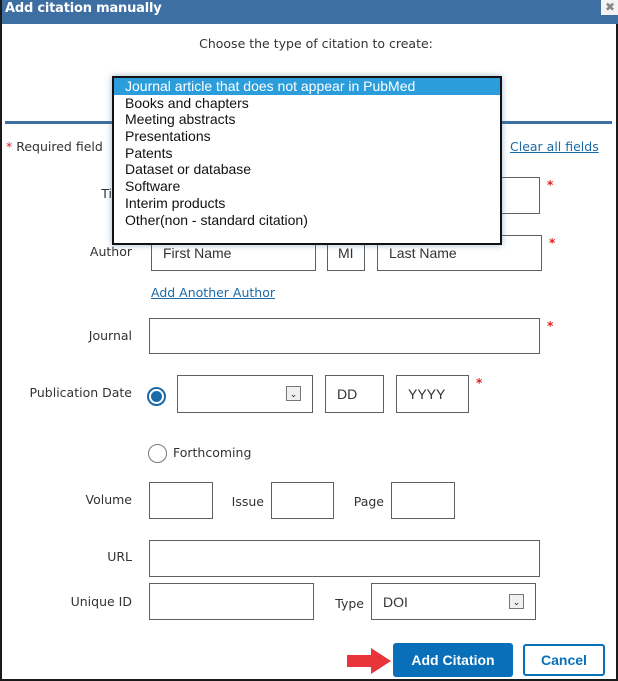  I want to click on journal-required-star: *, so click(550, 326).